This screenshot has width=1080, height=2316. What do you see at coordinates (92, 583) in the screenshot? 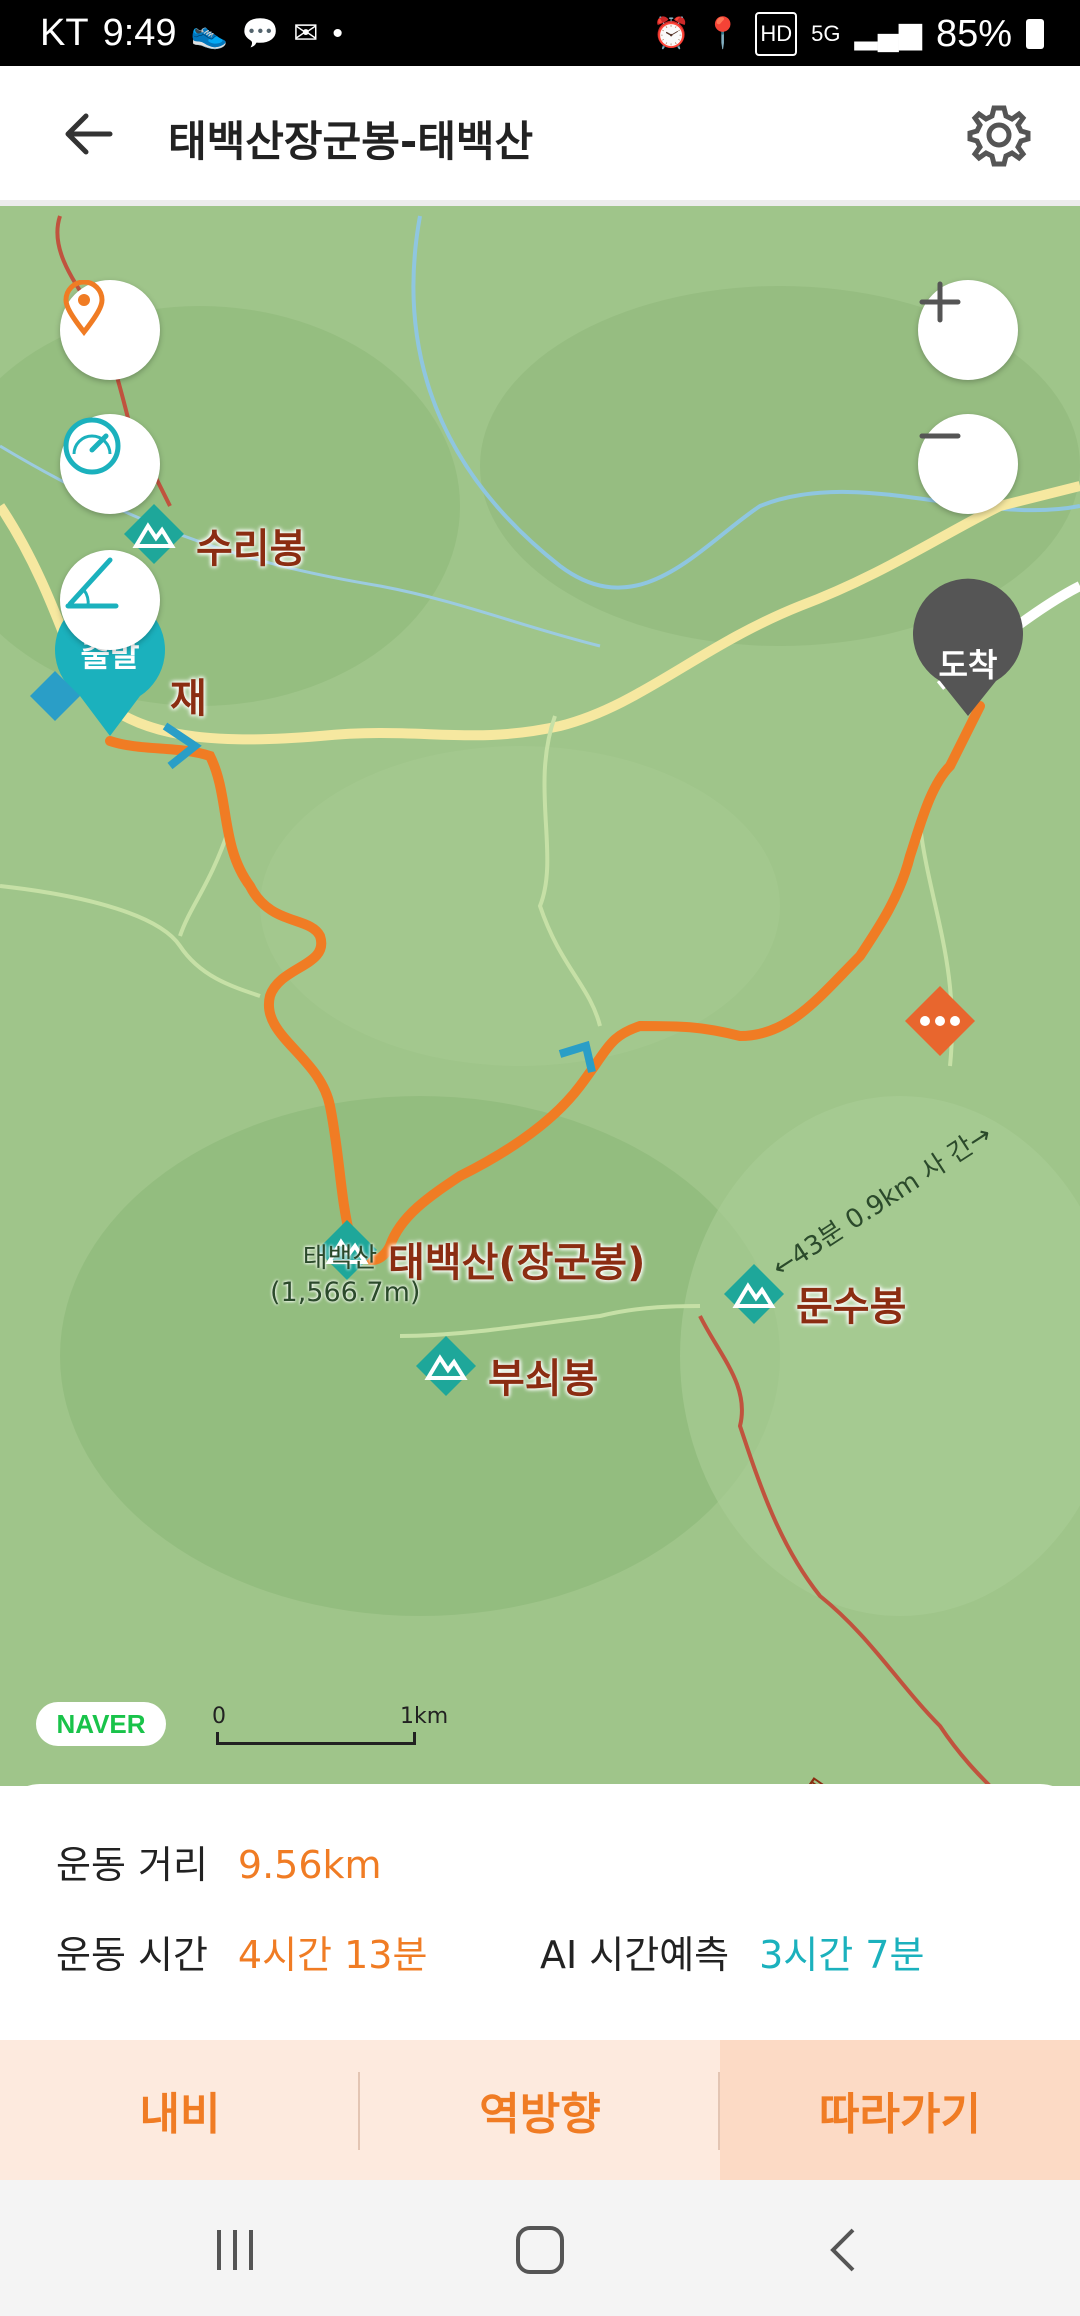
I see `slope-icon` at bounding box center [92, 583].